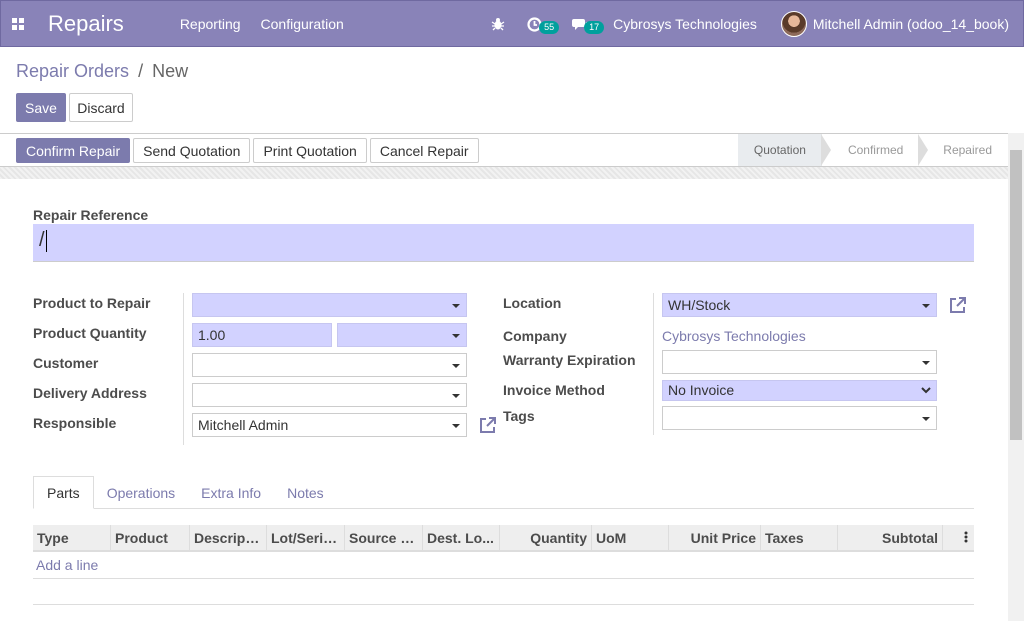 This screenshot has height=621, width=1024. What do you see at coordinates (1016, 295) in the screenshot?
I see `scrollbar-thumb` at bounding box center [1016, 295].